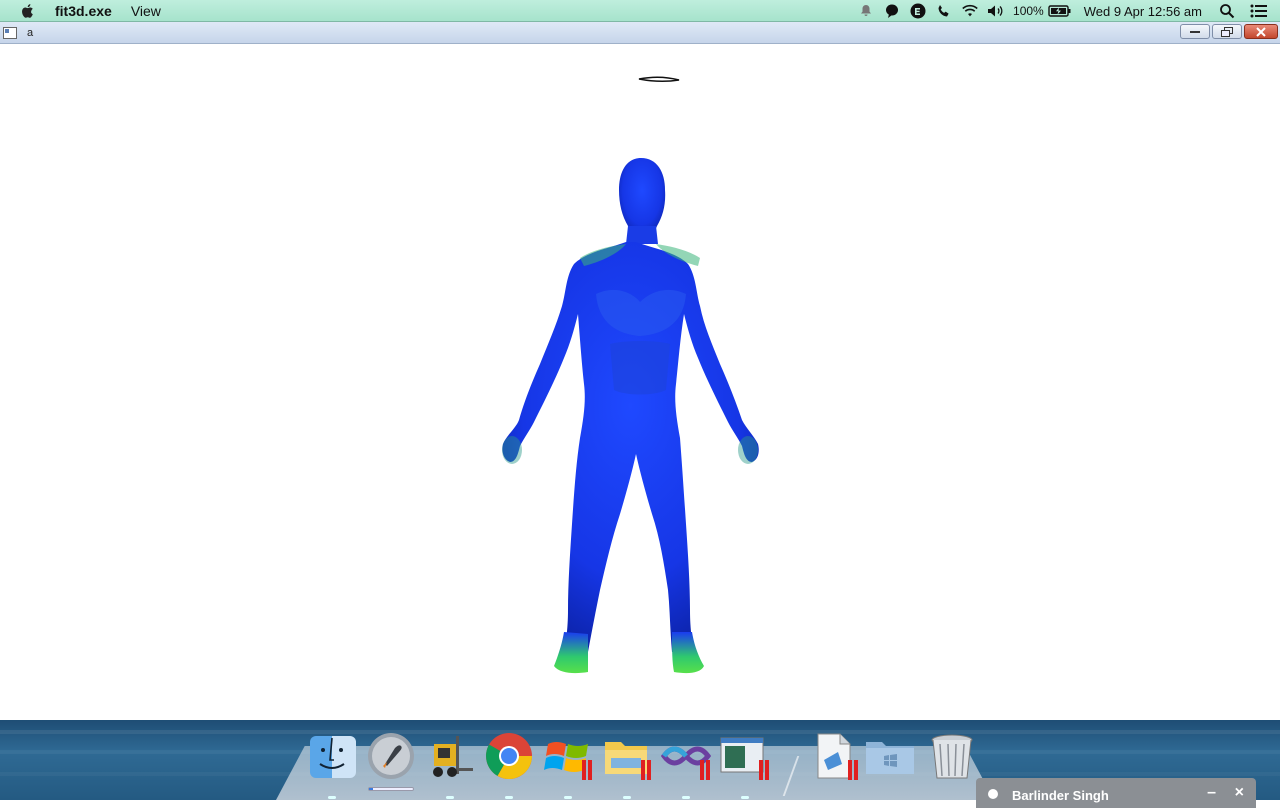 This screenshot has height=808, width=1280. I want to click on status-dot-icon, so click(993, 794).